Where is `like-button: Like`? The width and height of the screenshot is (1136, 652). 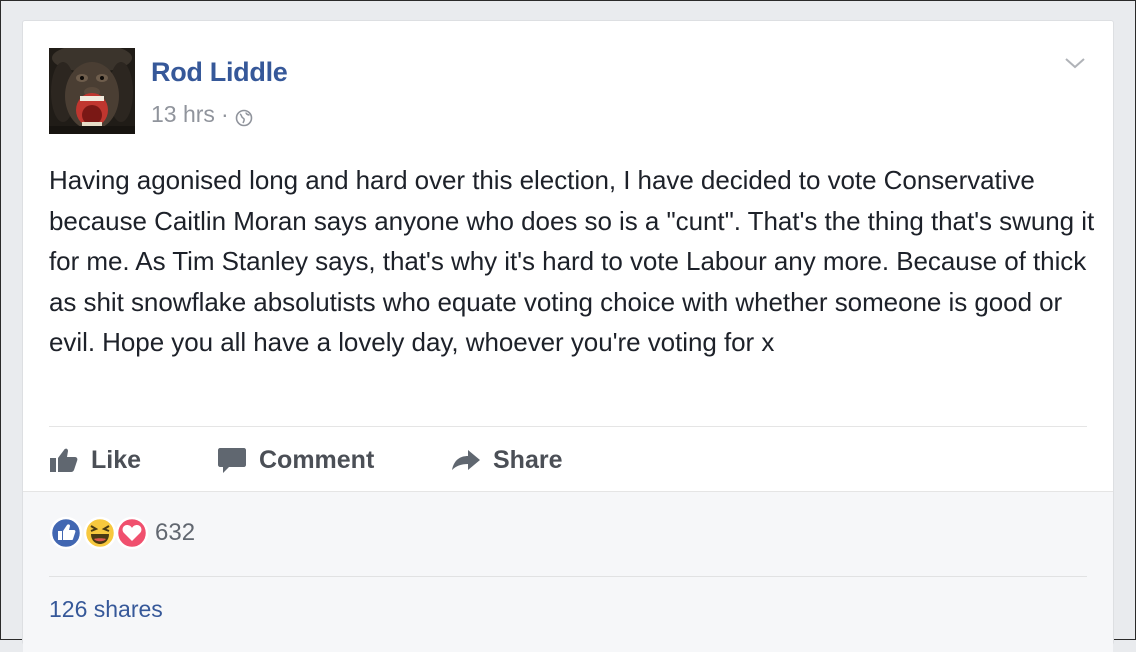 like-button: Like is located at coordinates (133, 460).